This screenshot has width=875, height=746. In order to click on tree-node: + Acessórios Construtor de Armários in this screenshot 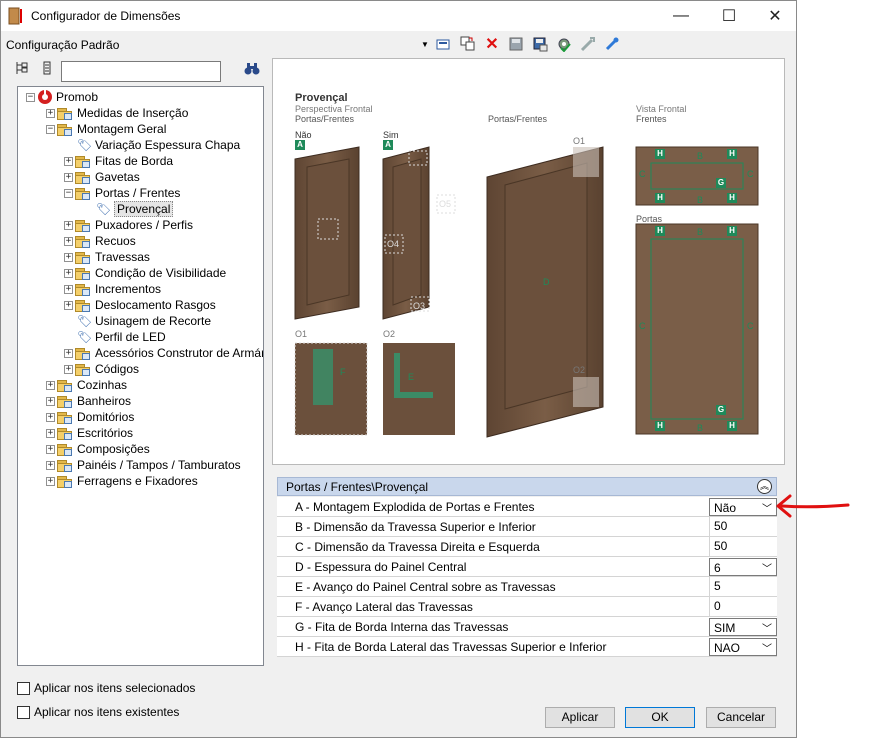, I will do `click(163, 353)`.